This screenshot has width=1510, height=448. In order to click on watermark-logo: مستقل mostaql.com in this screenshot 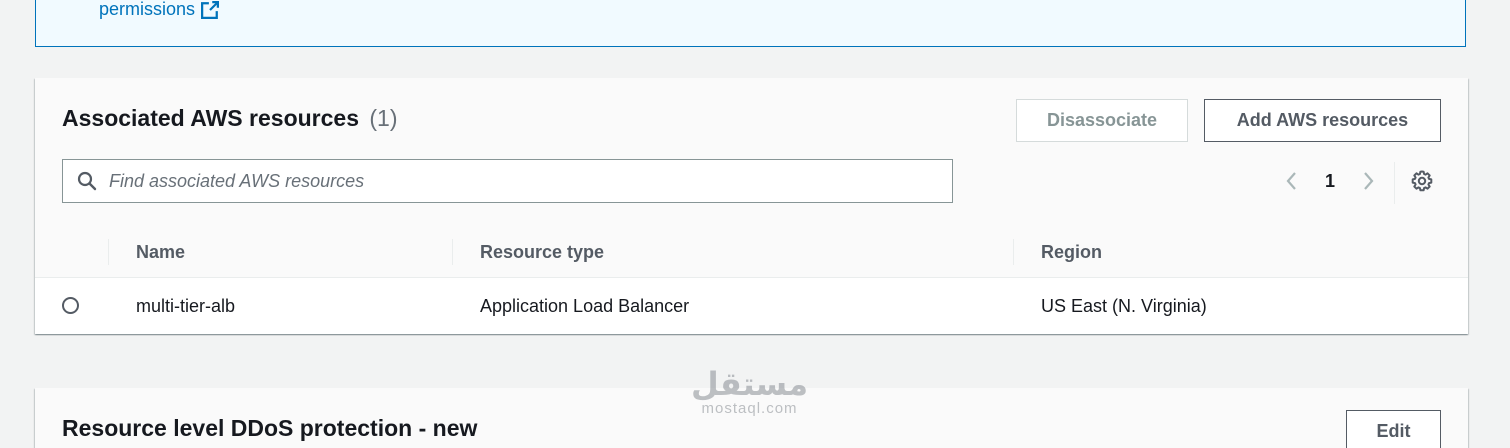, I will do `click(749, 392)`.